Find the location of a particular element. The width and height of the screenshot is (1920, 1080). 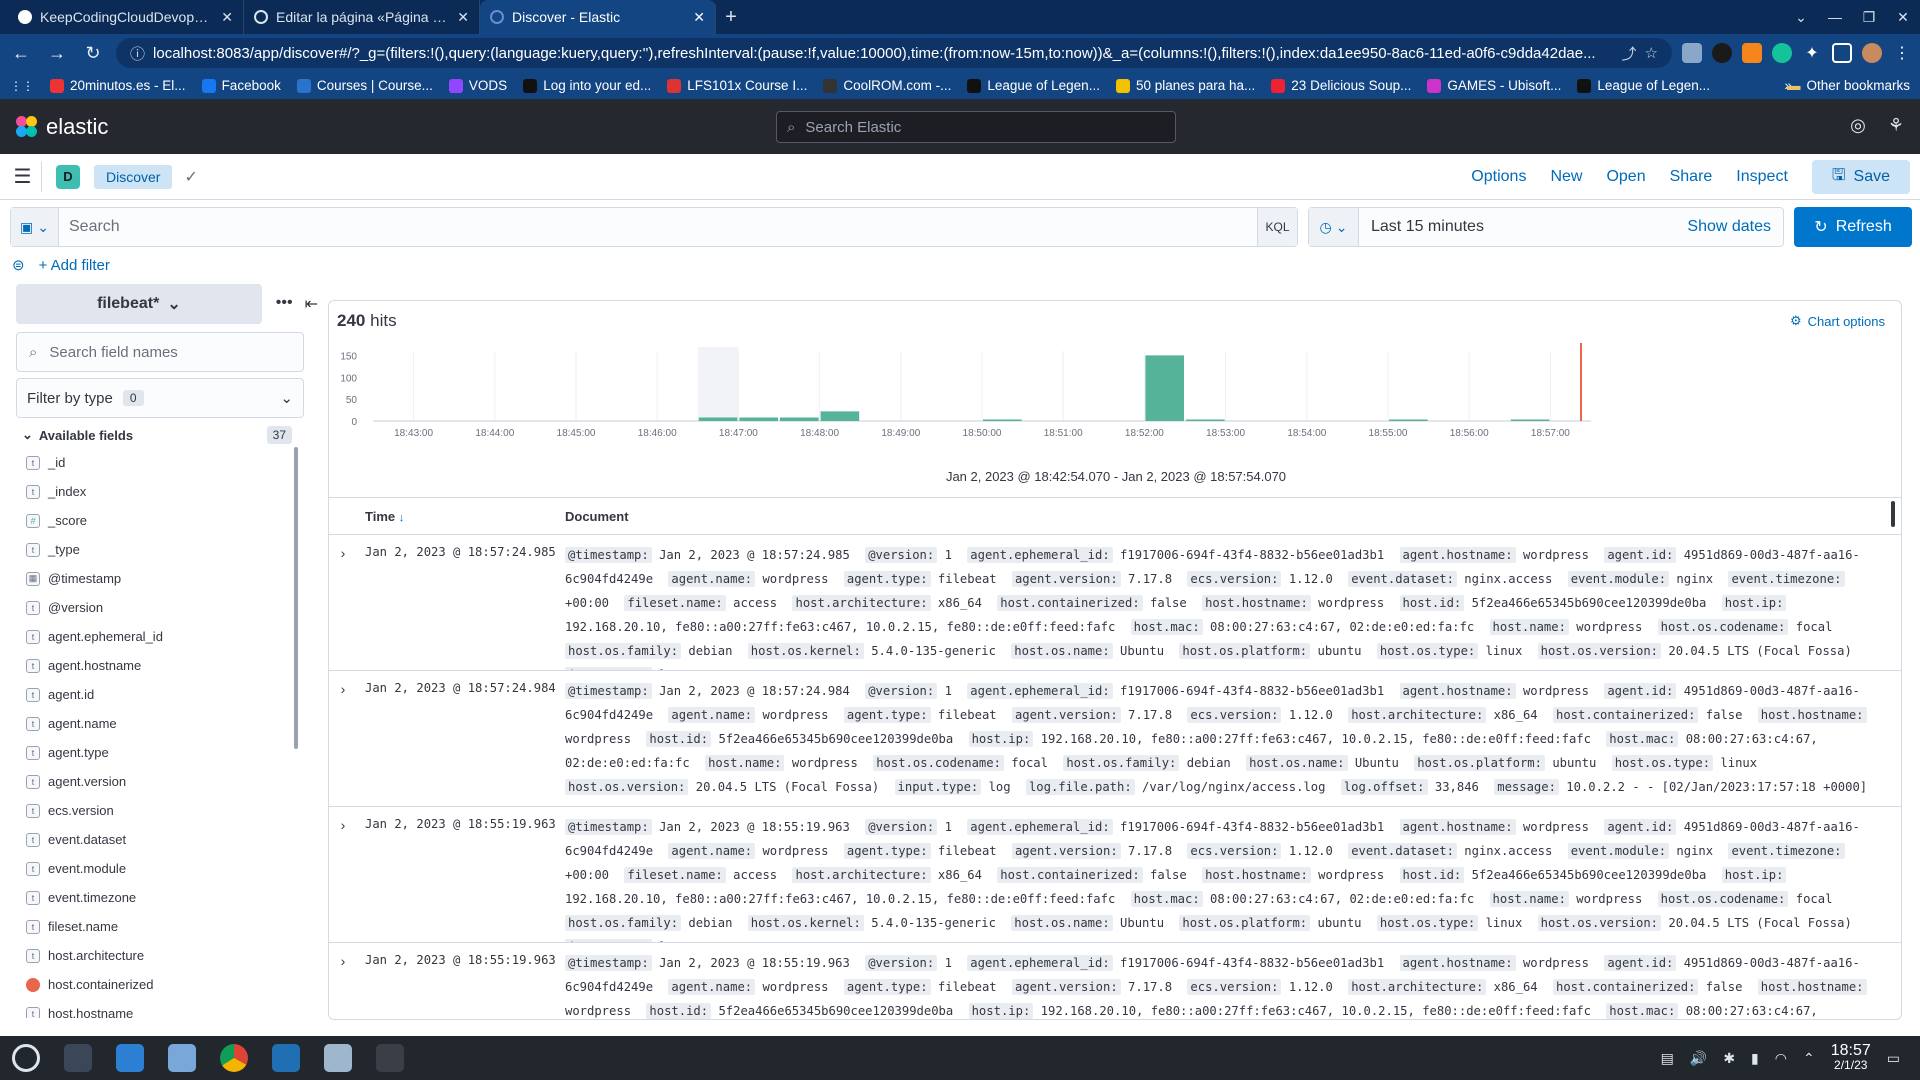

sort-down-icon: ↓ is located at coordinates (402, 518).